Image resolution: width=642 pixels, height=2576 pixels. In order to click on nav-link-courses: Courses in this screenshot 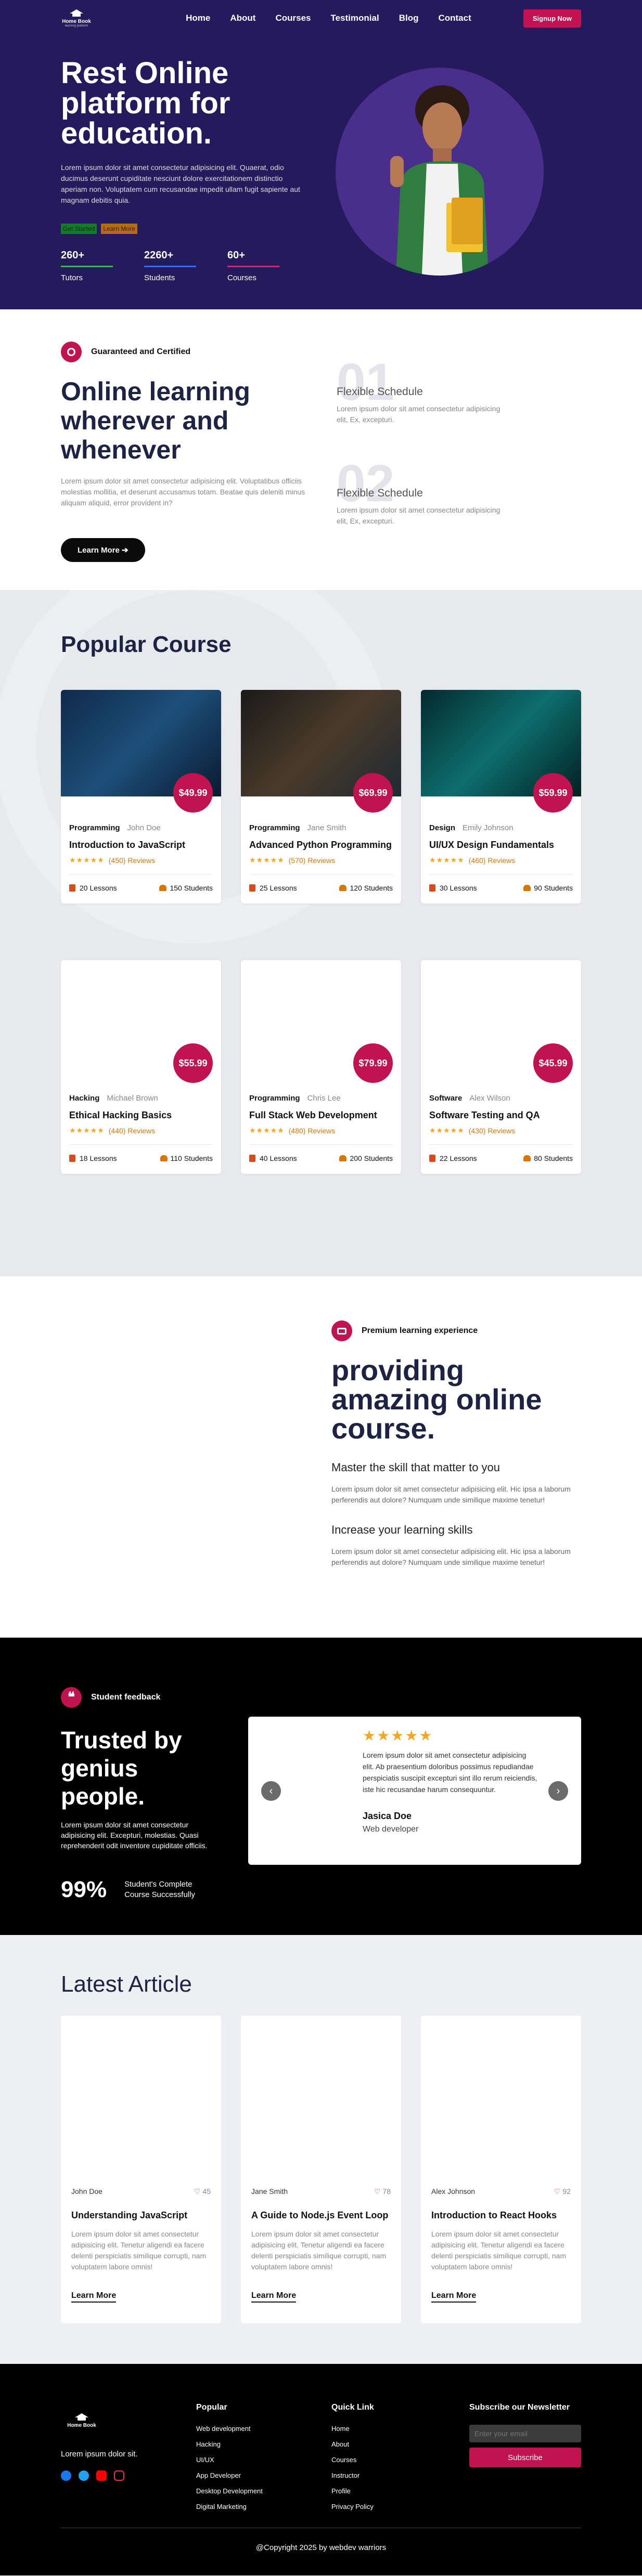, I will do `click(293, 18)`.